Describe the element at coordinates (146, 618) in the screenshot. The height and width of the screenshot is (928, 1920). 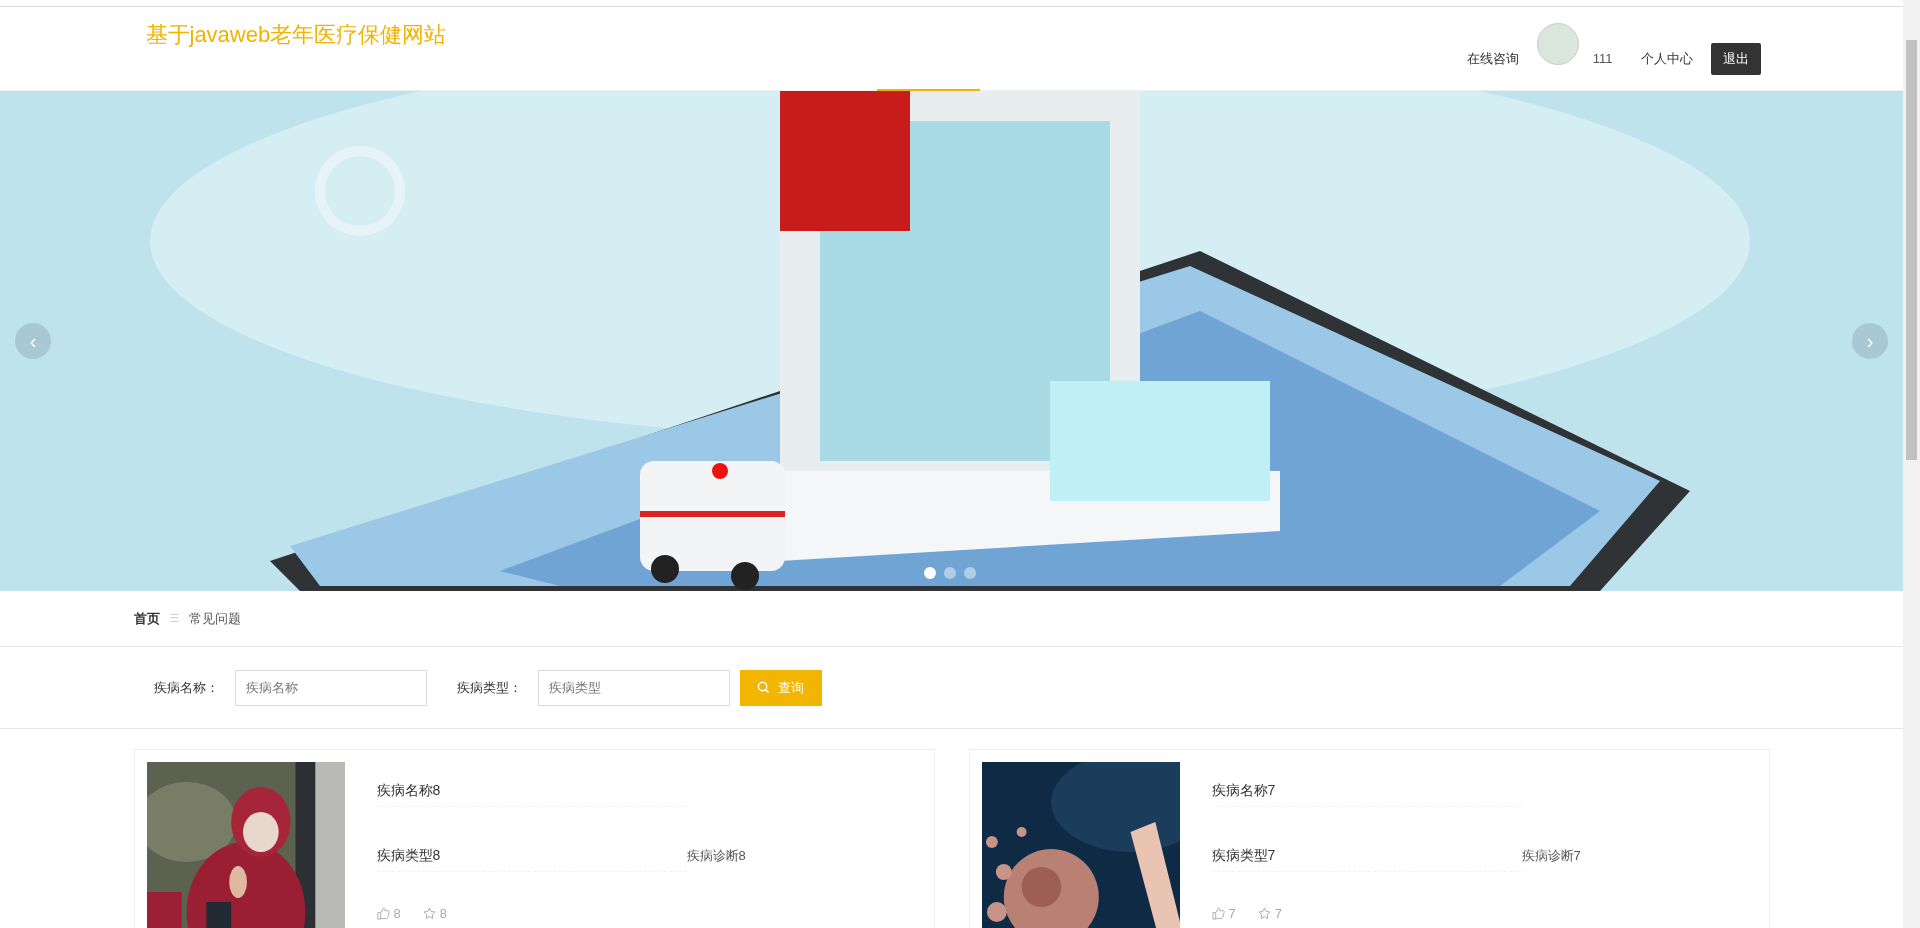
I see `breadcrumb-link: 首页` at that location.